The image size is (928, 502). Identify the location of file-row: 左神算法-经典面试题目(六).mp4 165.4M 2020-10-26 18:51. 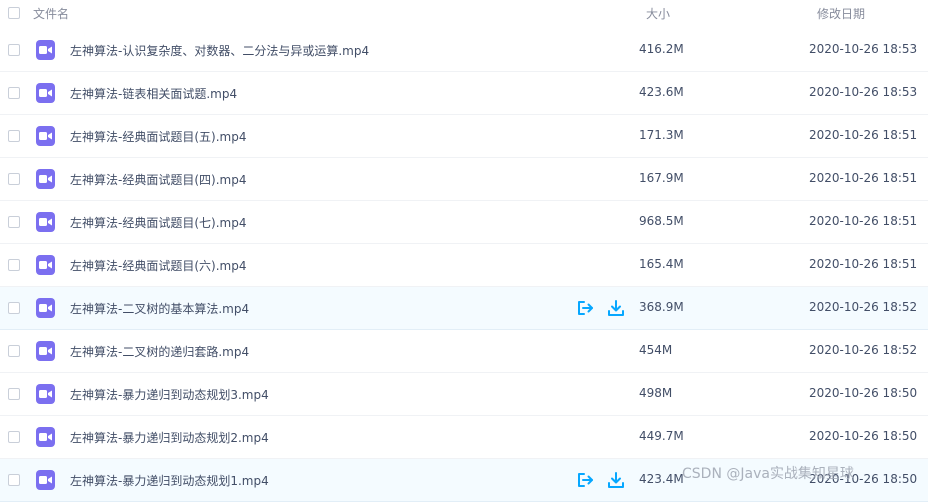
(464, 265).